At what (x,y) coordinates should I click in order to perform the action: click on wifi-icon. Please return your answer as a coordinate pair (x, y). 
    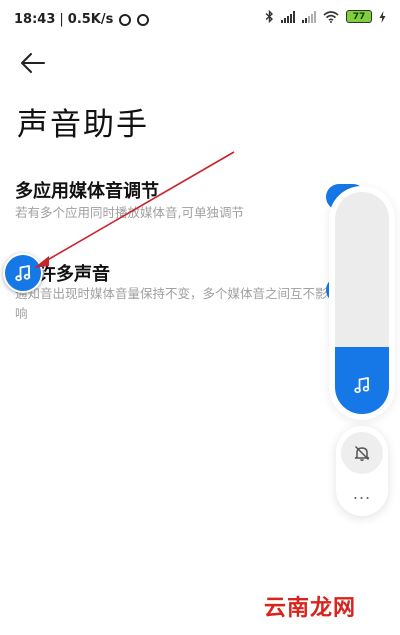
    Looking at the image, I should click on (331, 16).